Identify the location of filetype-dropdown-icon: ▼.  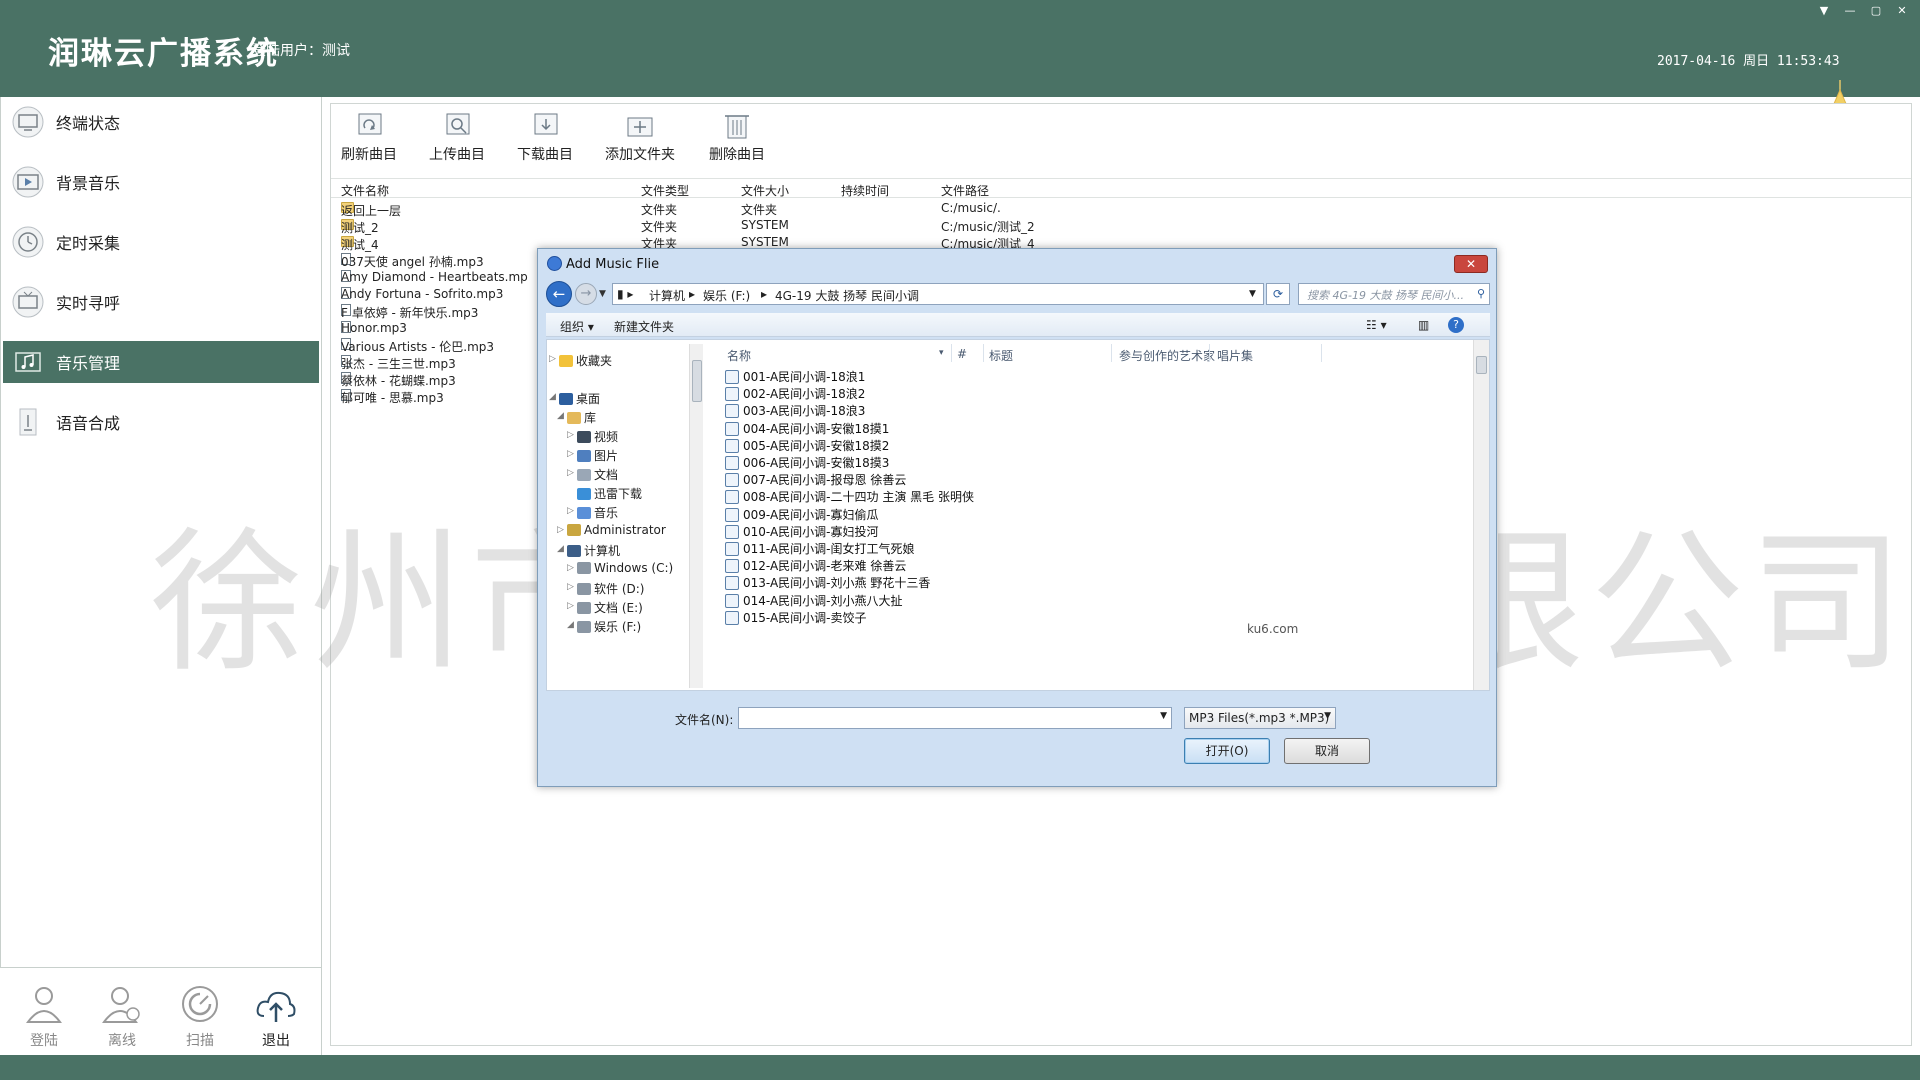
(1327, 716).